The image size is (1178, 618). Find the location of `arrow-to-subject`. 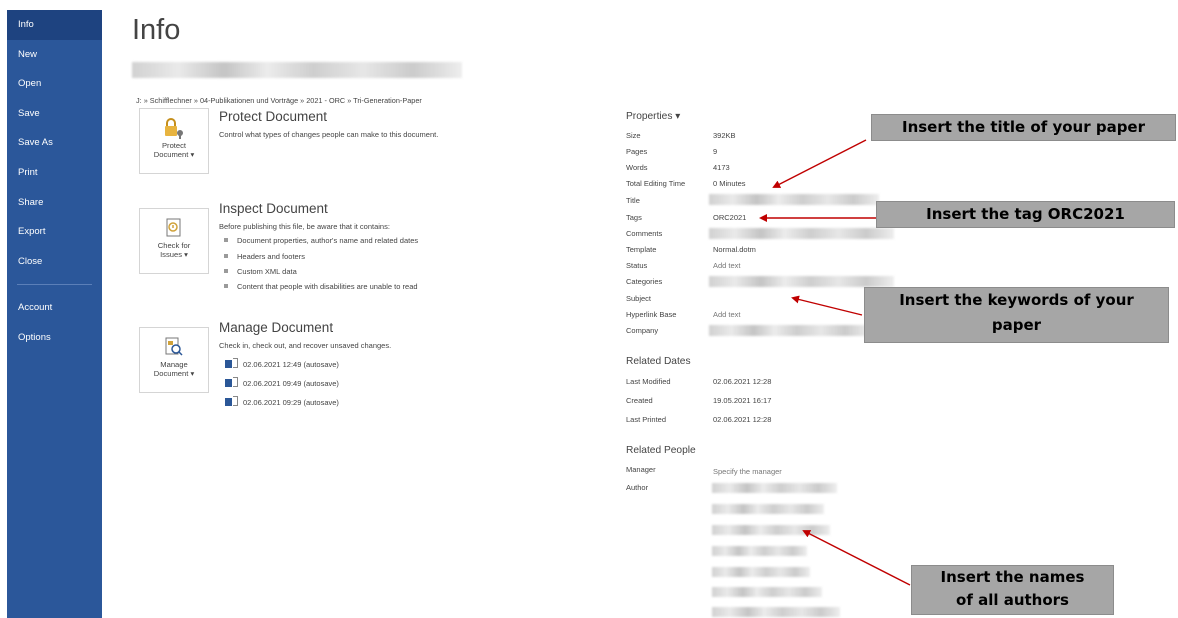

arrow-to-subject is located at coordinates (827, 305).